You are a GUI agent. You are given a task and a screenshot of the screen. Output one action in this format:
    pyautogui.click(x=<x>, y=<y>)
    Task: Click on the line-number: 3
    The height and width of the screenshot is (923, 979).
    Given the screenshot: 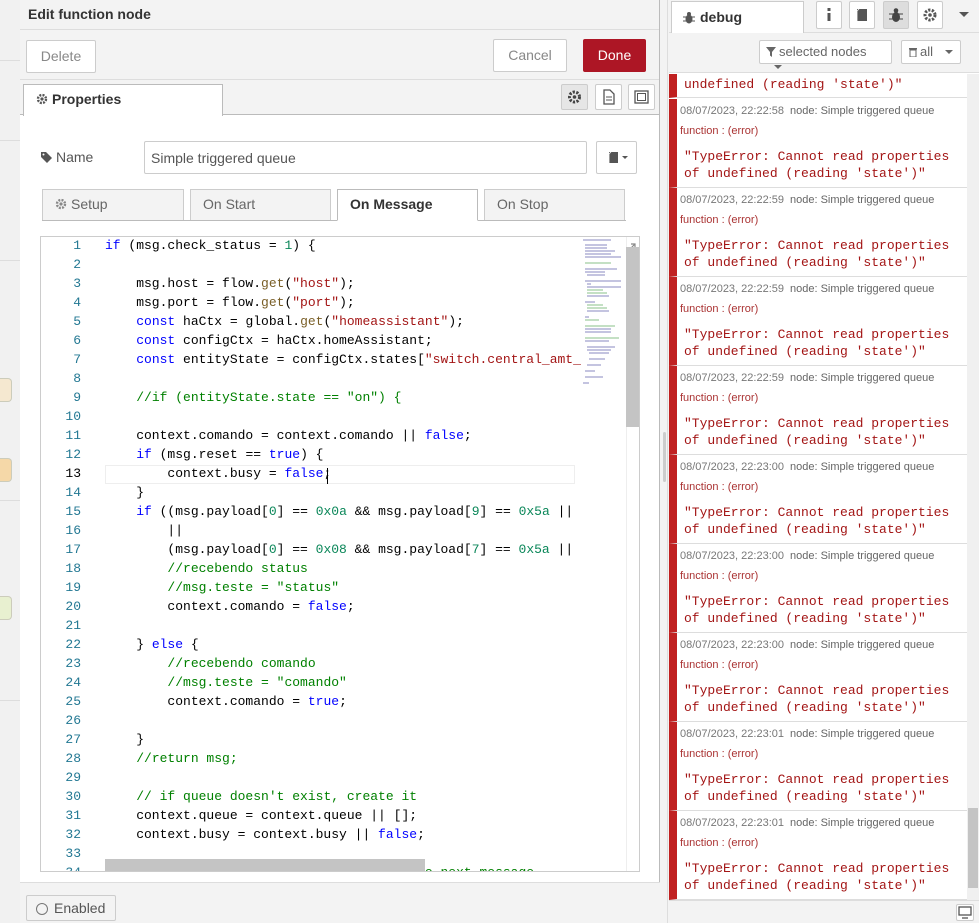 What is the action you would take?
    pyautogui.click(x=77, y=283)
    